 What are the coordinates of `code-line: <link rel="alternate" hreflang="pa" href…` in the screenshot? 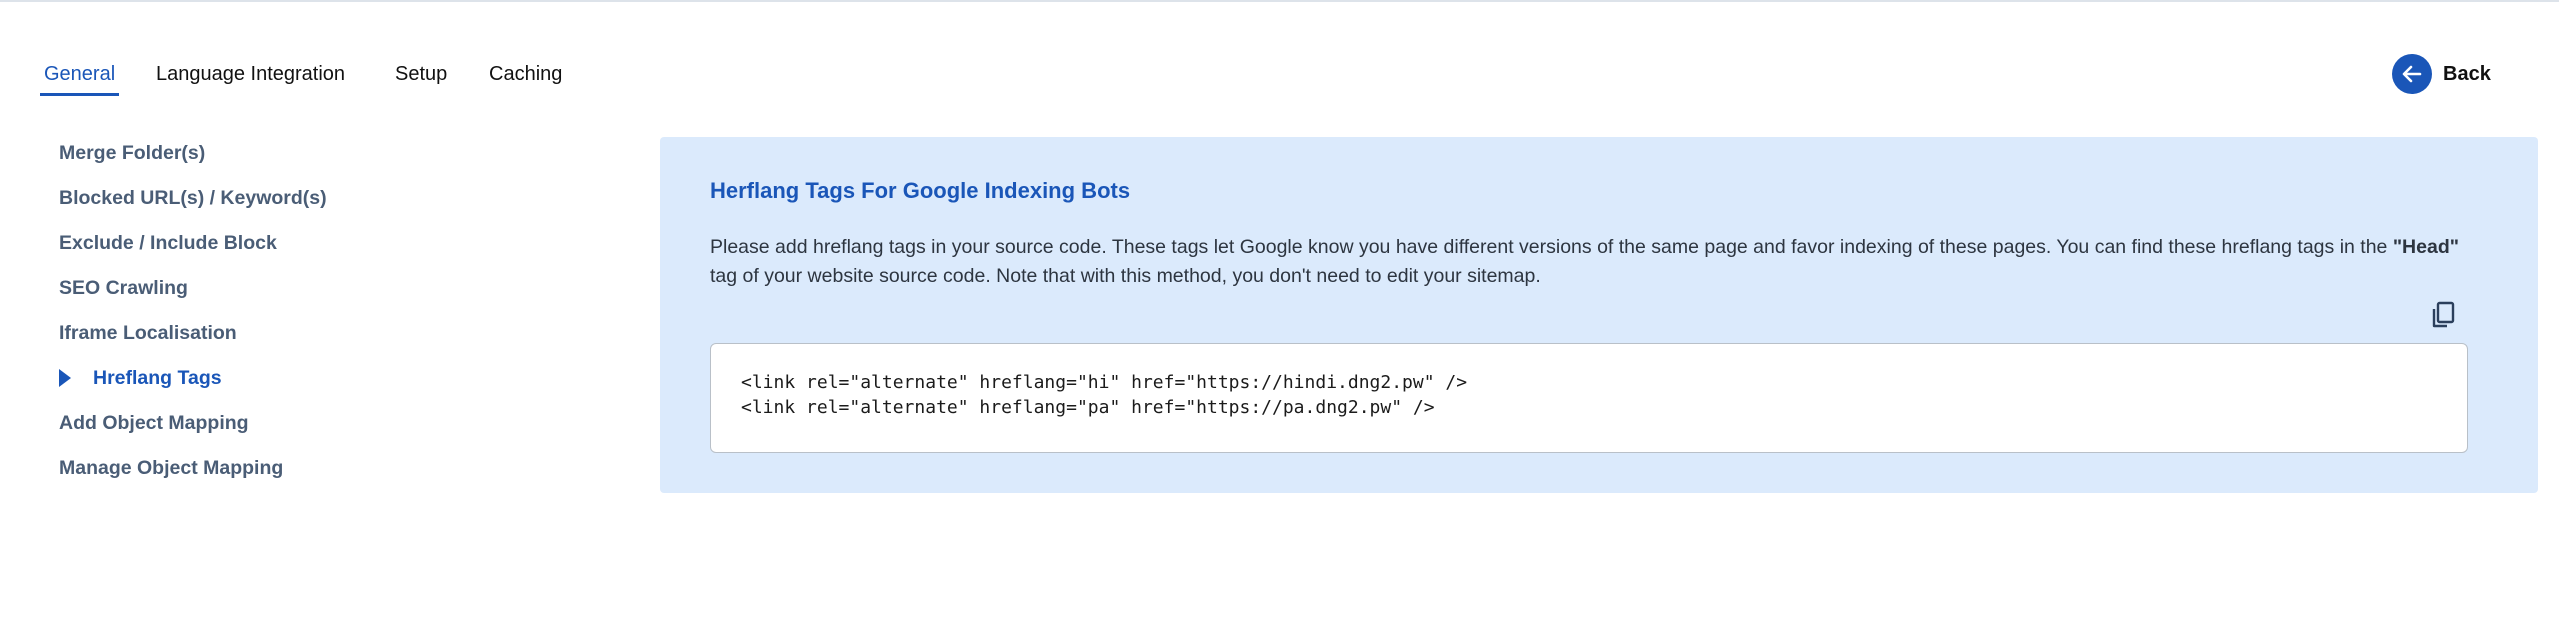 It's located at (1088, 407).